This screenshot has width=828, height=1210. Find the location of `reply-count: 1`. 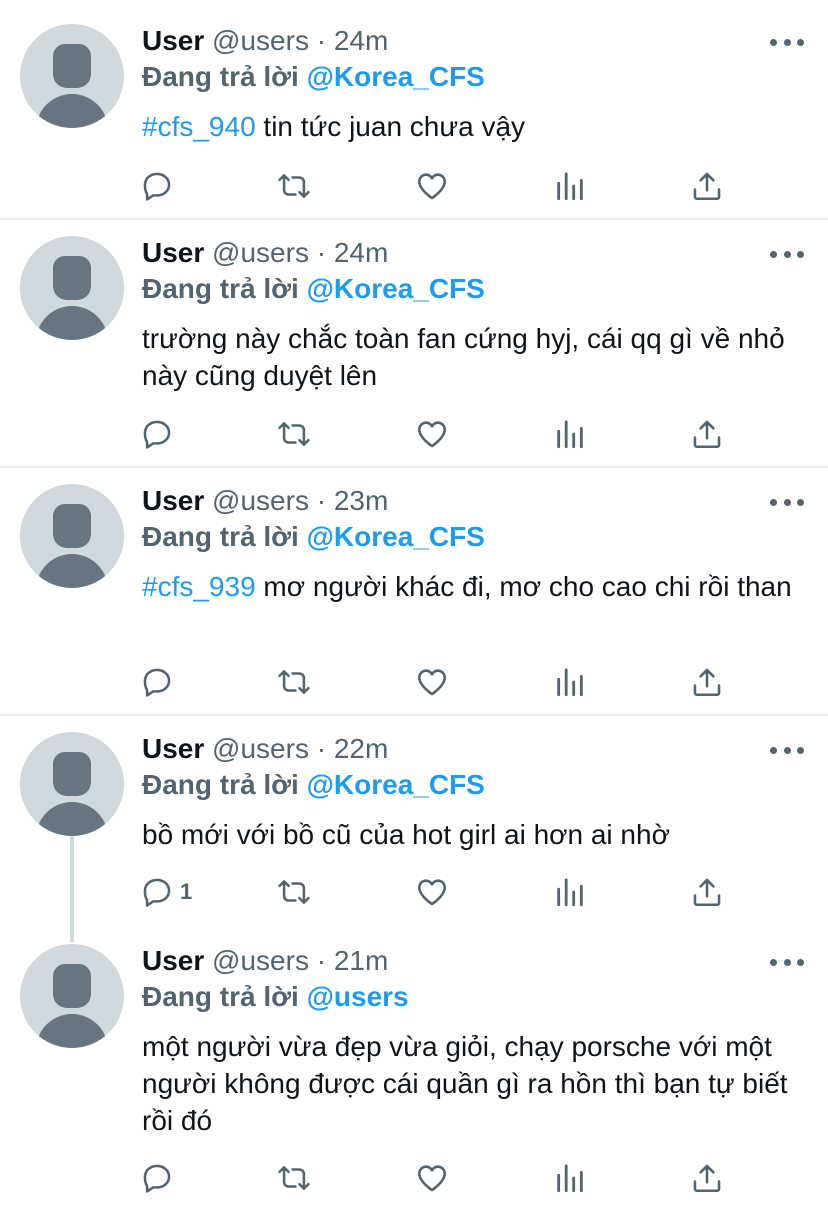

reply-count: 1 is located at coordinates (186, 891).